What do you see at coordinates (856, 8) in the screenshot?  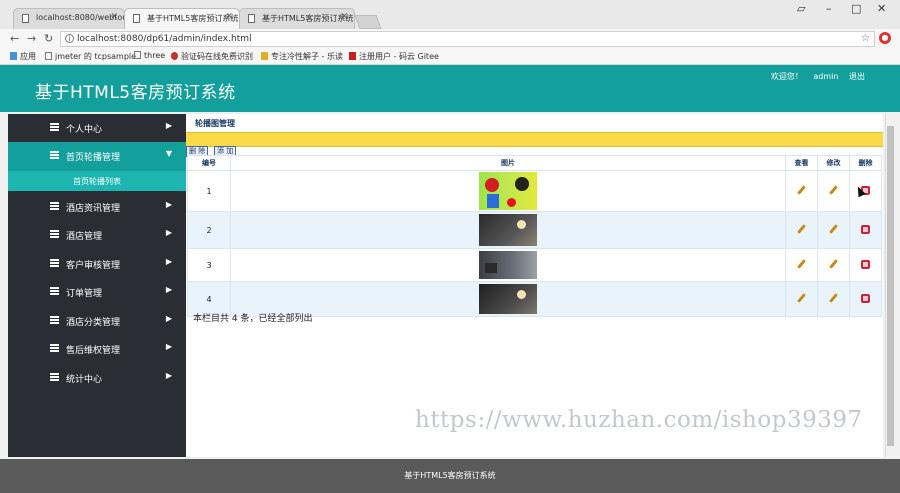 I see `maximize-icon: □` at bounding box center [856, 8].